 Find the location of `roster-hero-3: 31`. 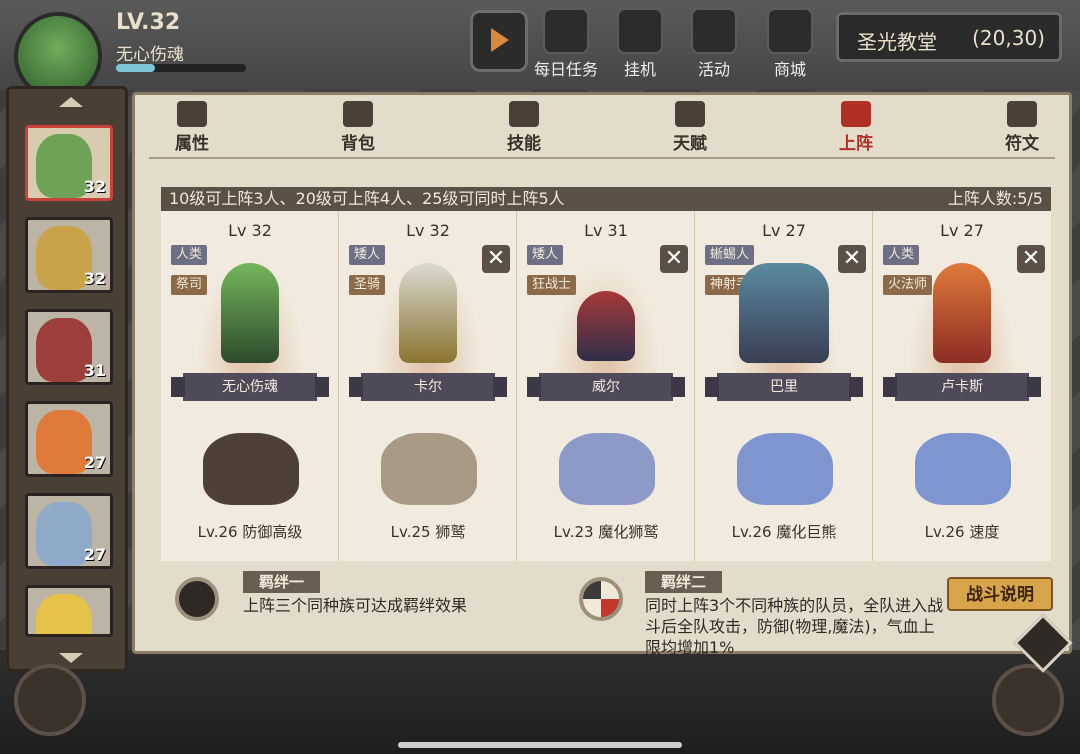

roster-hero-3: 31 is located at coordinates (69, 347).